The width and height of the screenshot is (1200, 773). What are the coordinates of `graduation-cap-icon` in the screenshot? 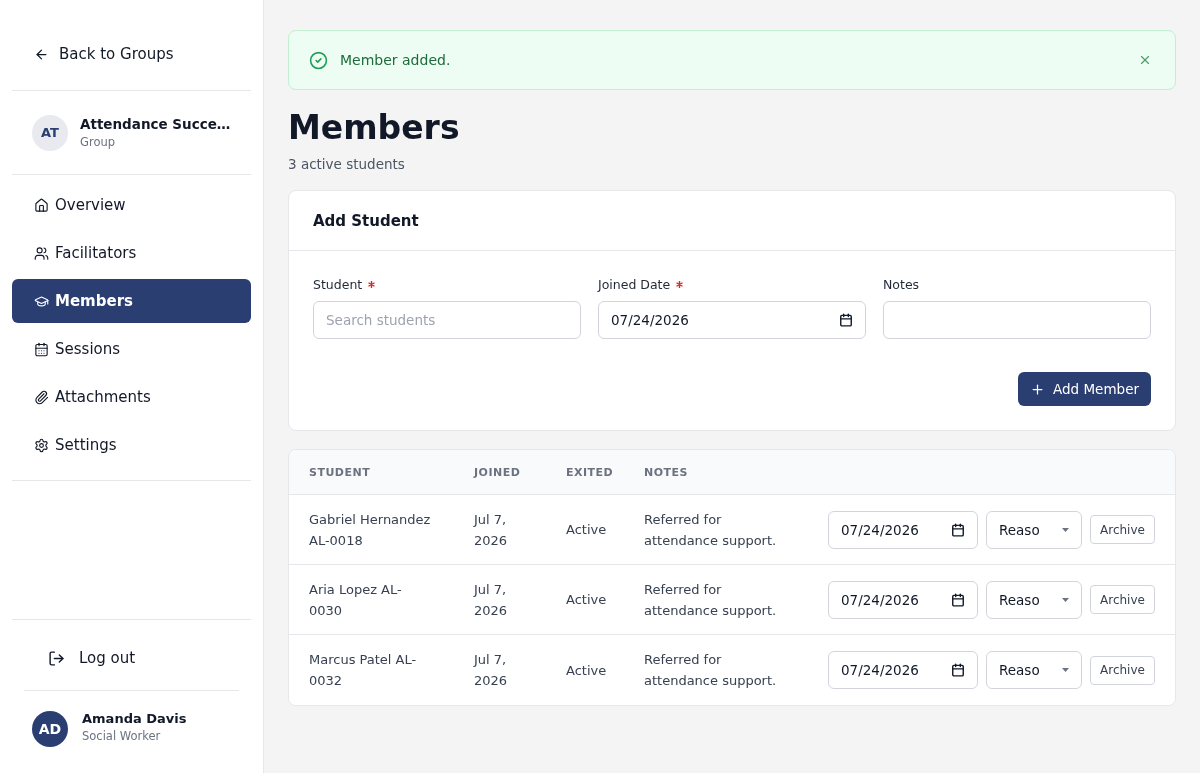 It's located at (41, 301).